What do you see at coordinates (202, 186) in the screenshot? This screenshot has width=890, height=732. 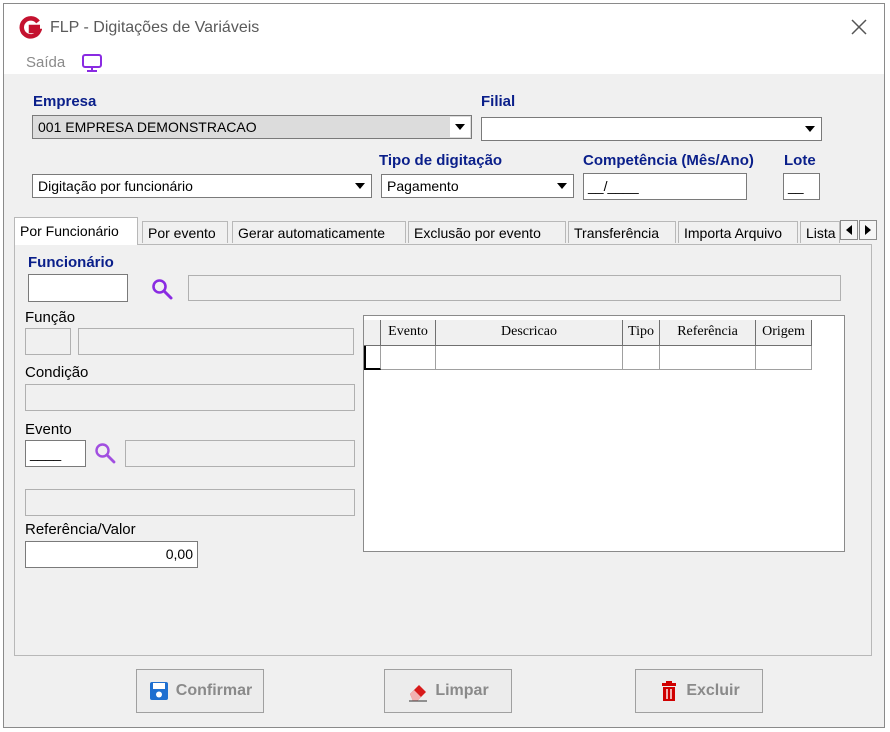 I see `modo-digitacao-select: Digitação por funcionário` at bounding box center [202, 186].